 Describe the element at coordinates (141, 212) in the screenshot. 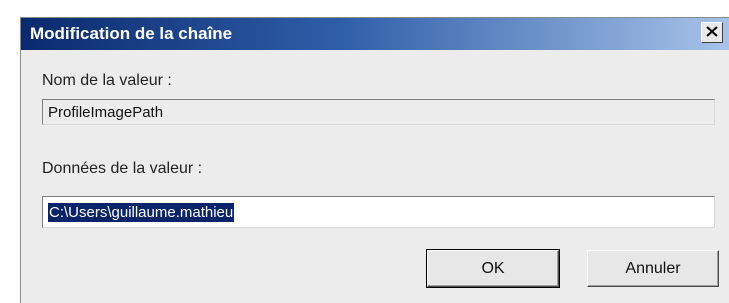

I see `value-data-text: C:\Users\guillaume.mathieu` at that location.